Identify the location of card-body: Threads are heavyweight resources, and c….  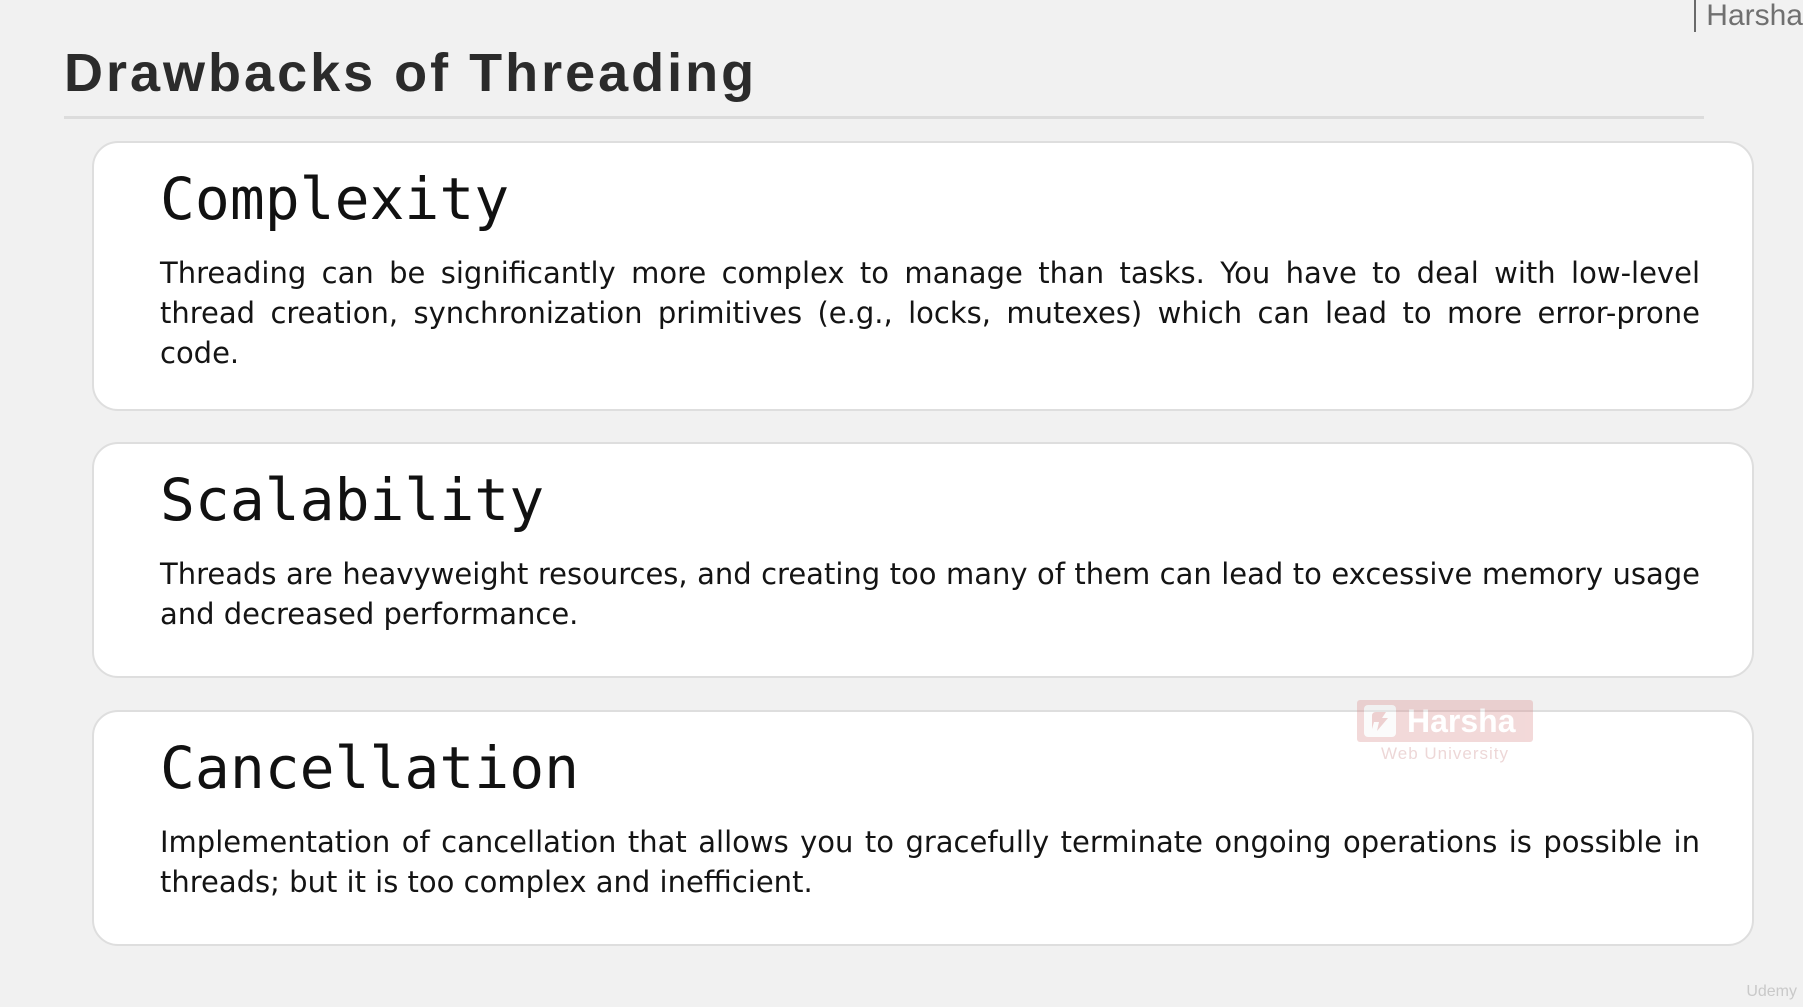
(930, 594).